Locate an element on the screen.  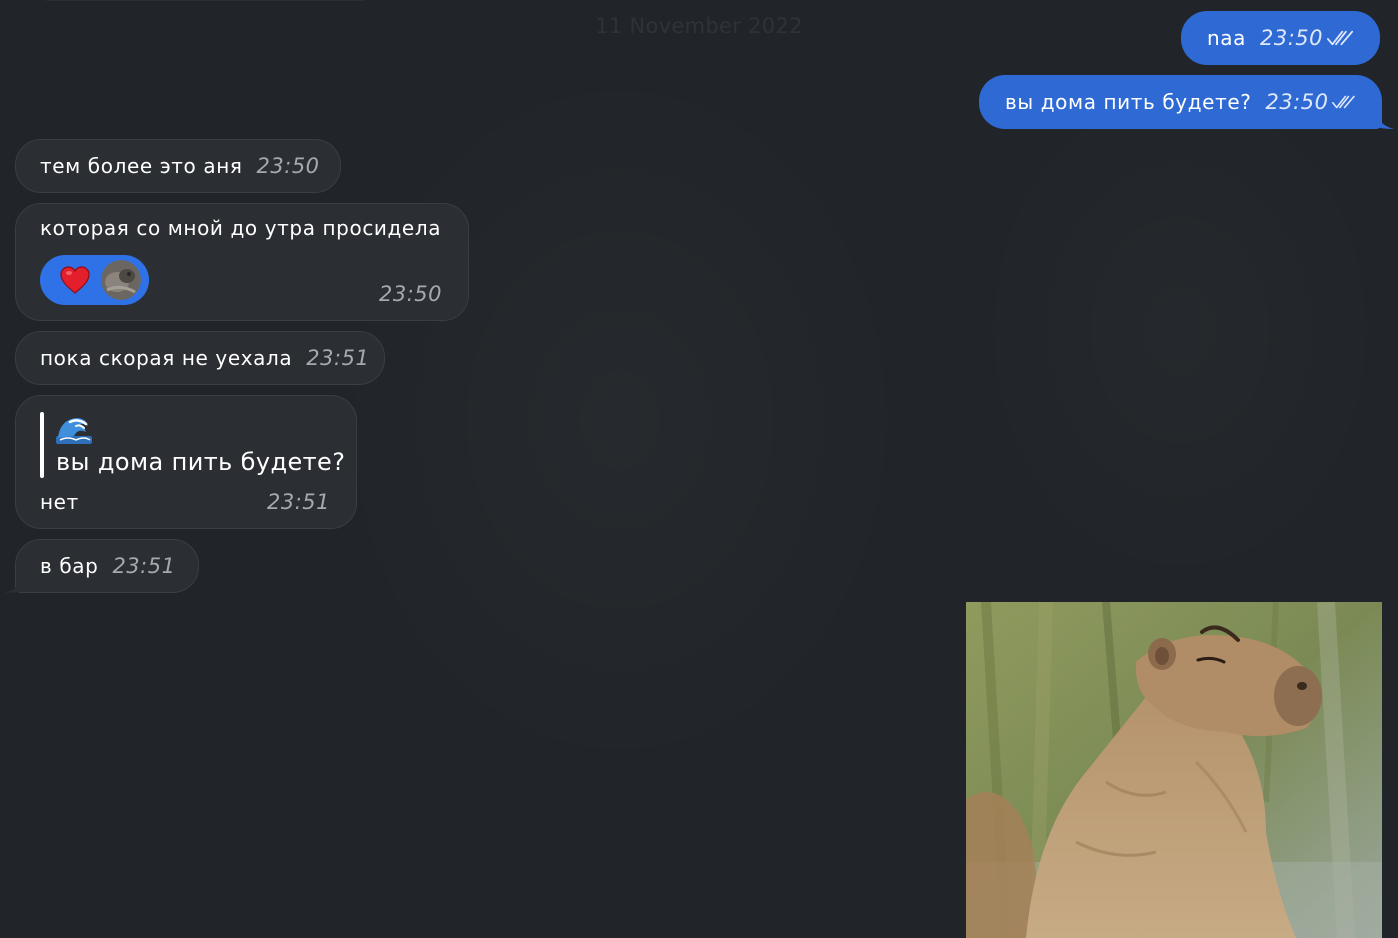
incoming-message: вы дома пить будете? нет 23:51 is located at coordinates (186, 462).